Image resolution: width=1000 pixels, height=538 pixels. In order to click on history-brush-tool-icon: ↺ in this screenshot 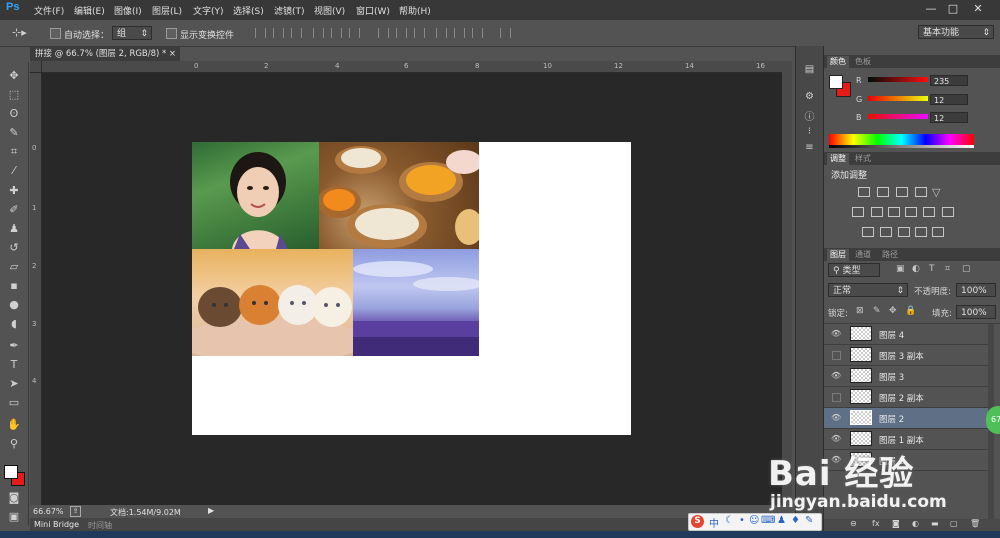, I will do `click(14, 247)`.